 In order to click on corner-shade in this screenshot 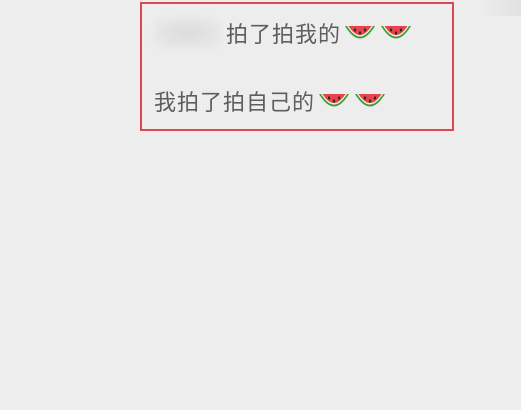, I will do `click(500, 8)`.